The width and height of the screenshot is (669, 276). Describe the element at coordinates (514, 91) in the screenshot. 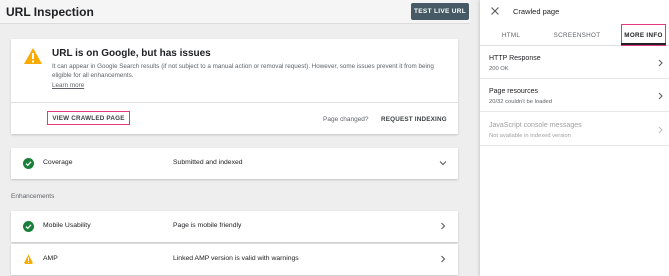

I see `page-resources-label: Page resources` at that location.